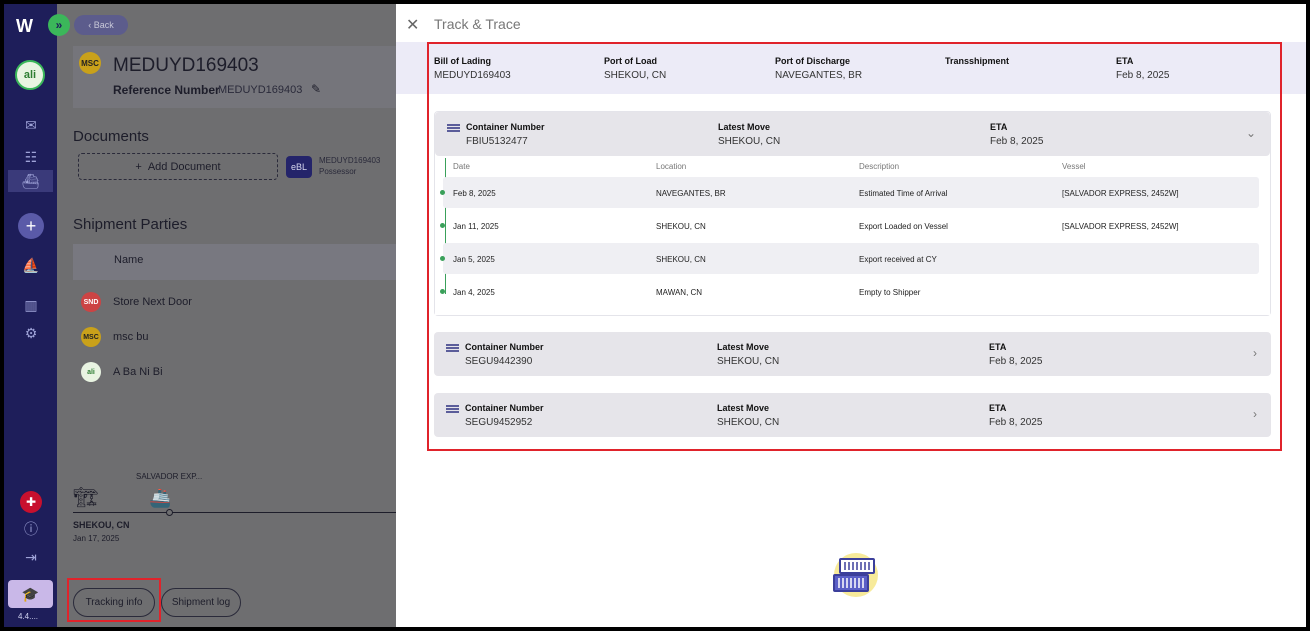 The height and width of the screenshot is (631, 1310). Describe the element at coordinates (184, 166) in the screenshot. I see `add-document-label: Add Document` at that location.